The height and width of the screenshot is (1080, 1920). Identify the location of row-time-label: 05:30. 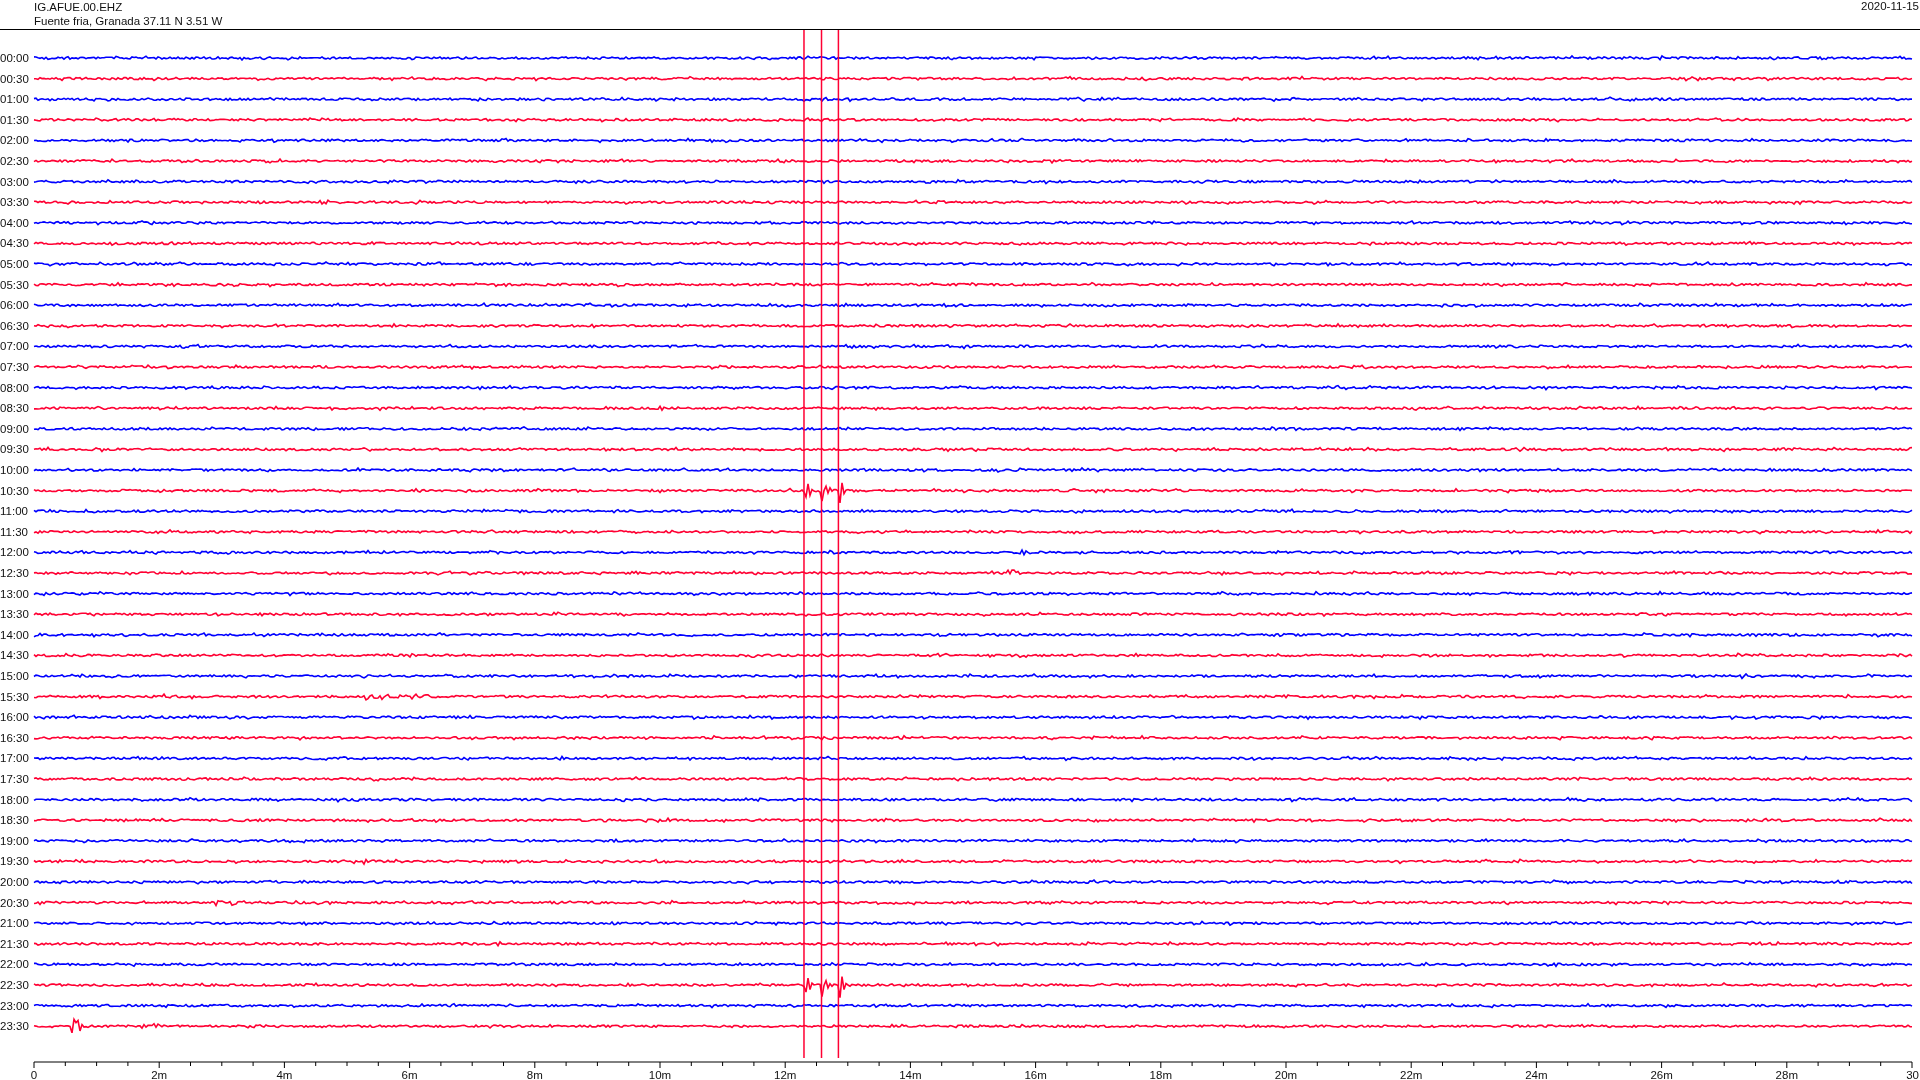
(14, 284).